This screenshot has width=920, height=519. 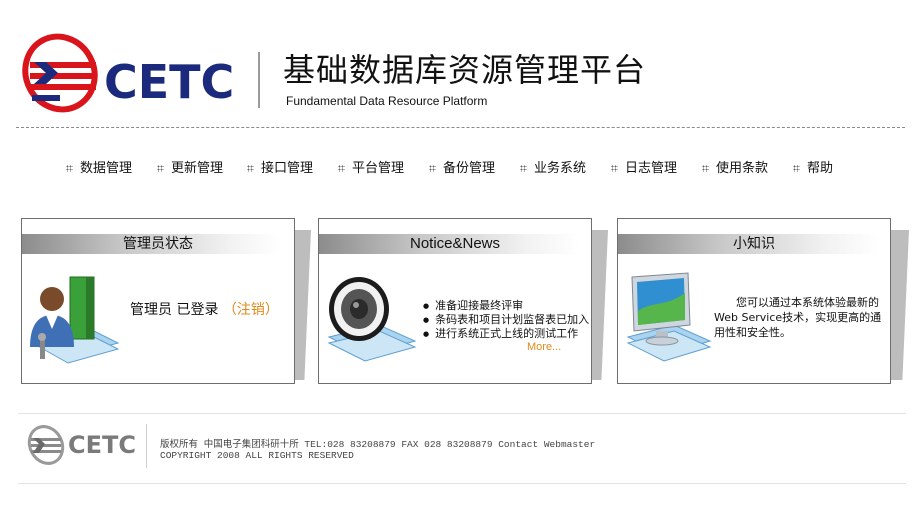 What do you see at coordinates (257, 455) in the screenshot?
I see `footer-copyright: COPYRIGHT 2008 ALL RIGHTS RESERVED` at bounding box center [257, 455].